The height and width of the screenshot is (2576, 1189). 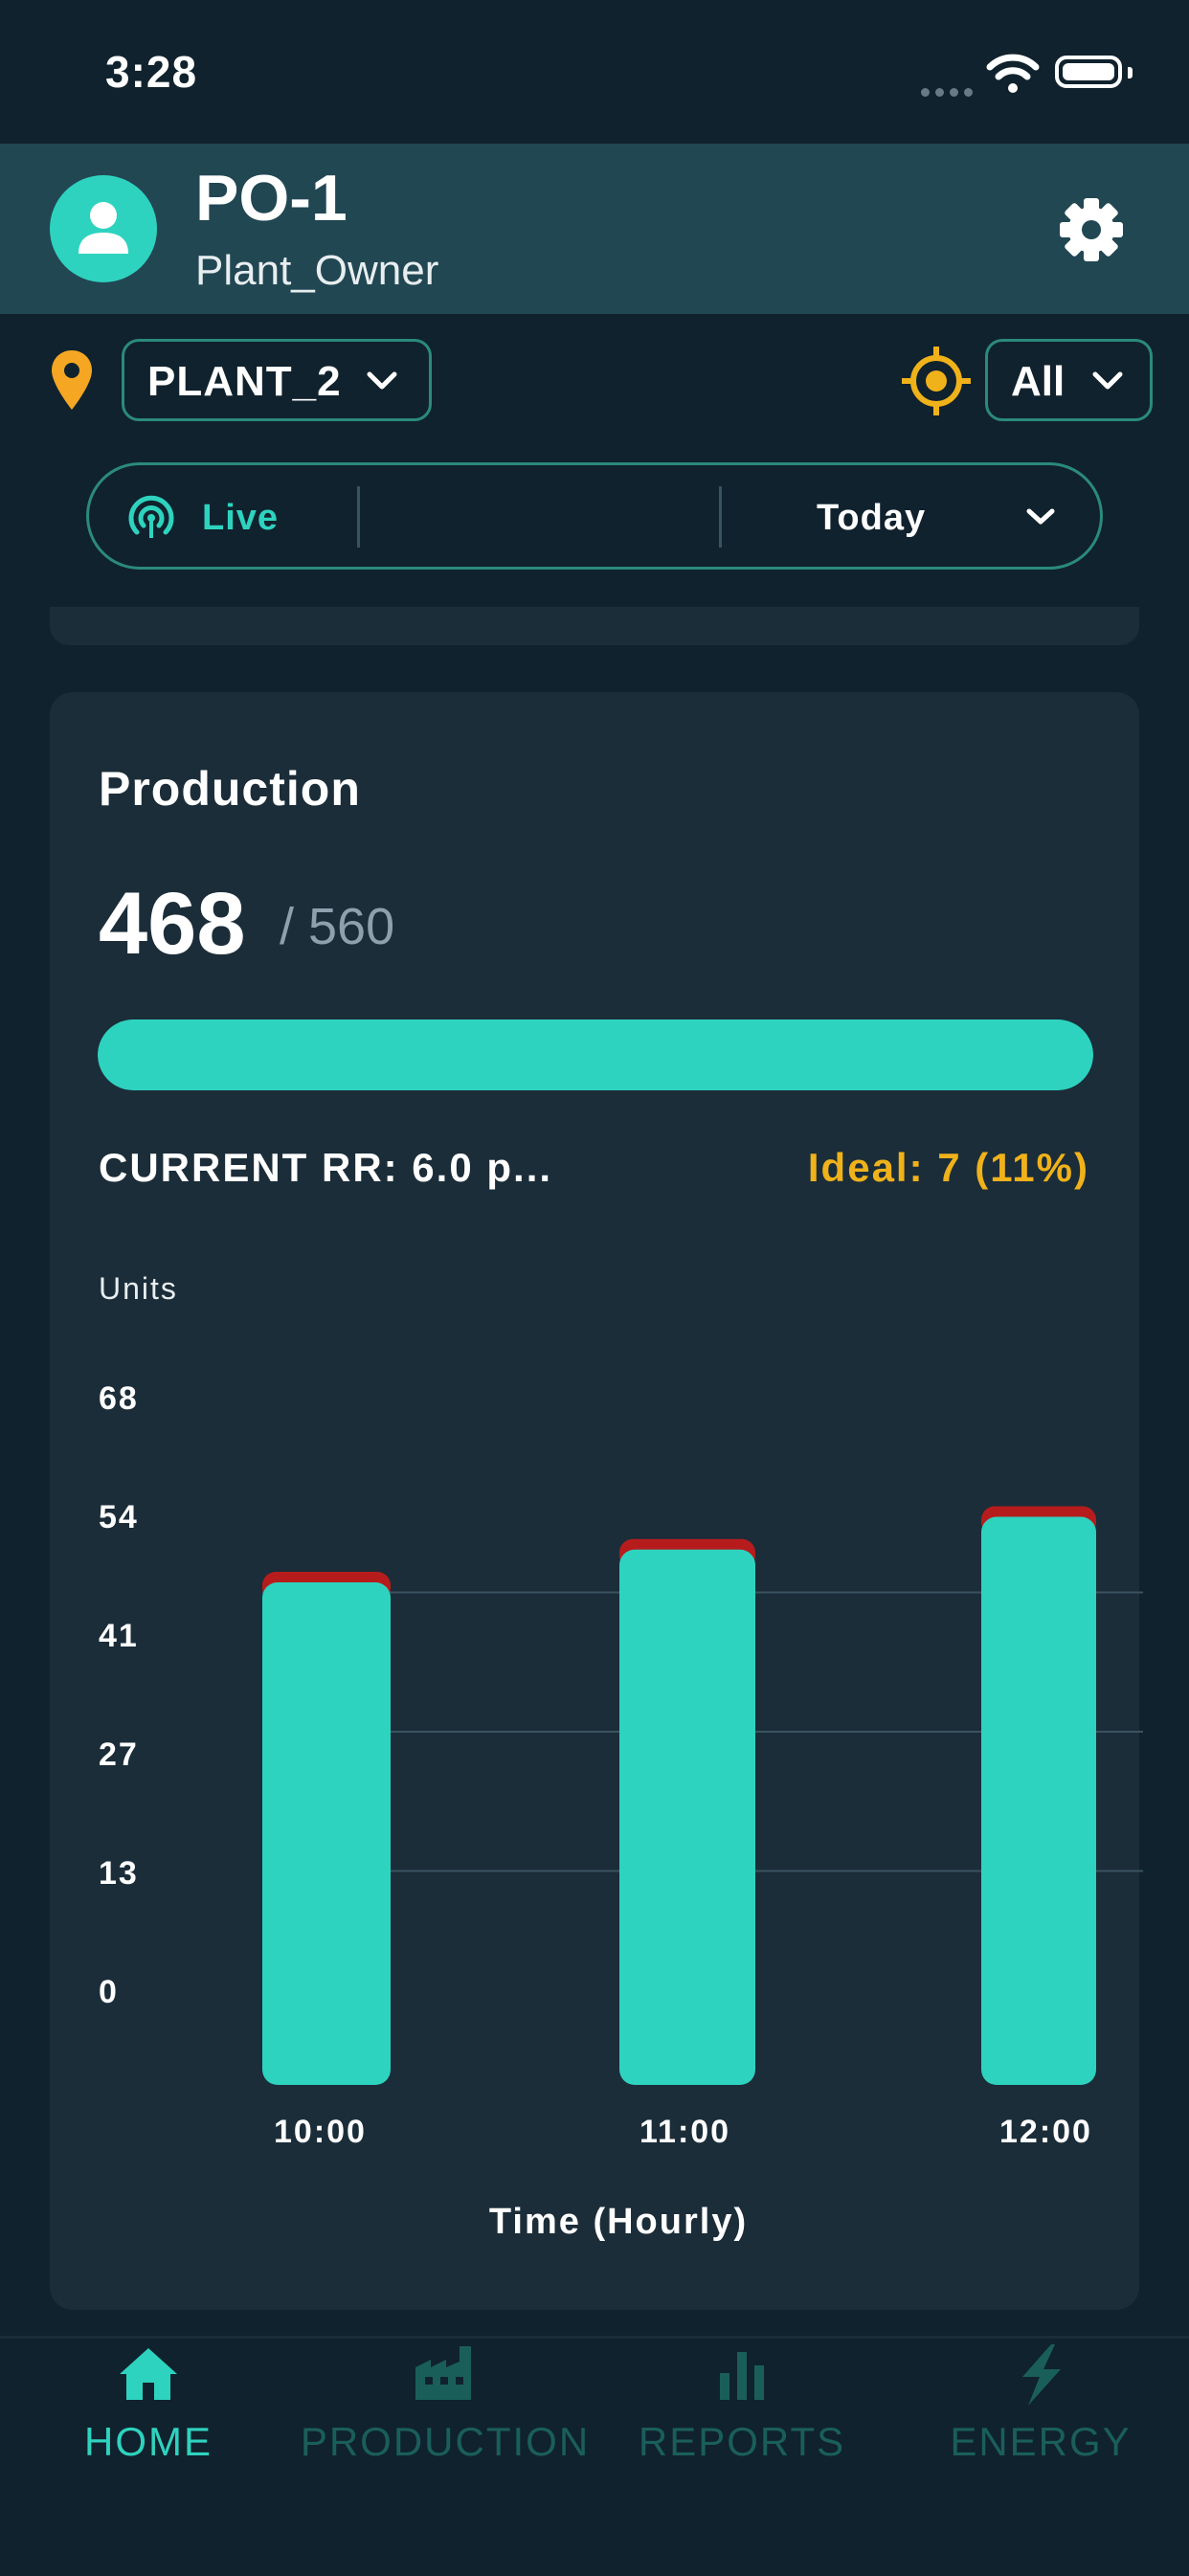 What do you see at coordinates (337, 927) in the screenshot?
I see `production-target: / 560` at bounding box center [337, 927].